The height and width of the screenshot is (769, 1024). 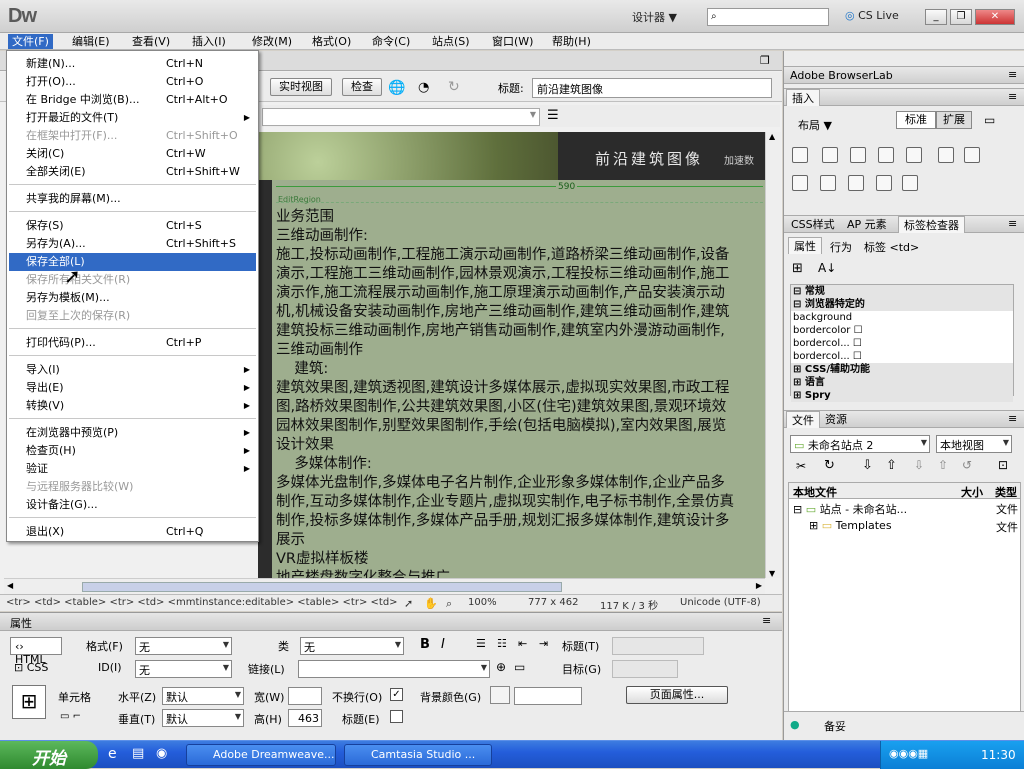 What do you see at coordinates (132, 388) in the screenshot?
I see `file-menu-item: 导出(E) ▶` at bounding box center [132, 388].